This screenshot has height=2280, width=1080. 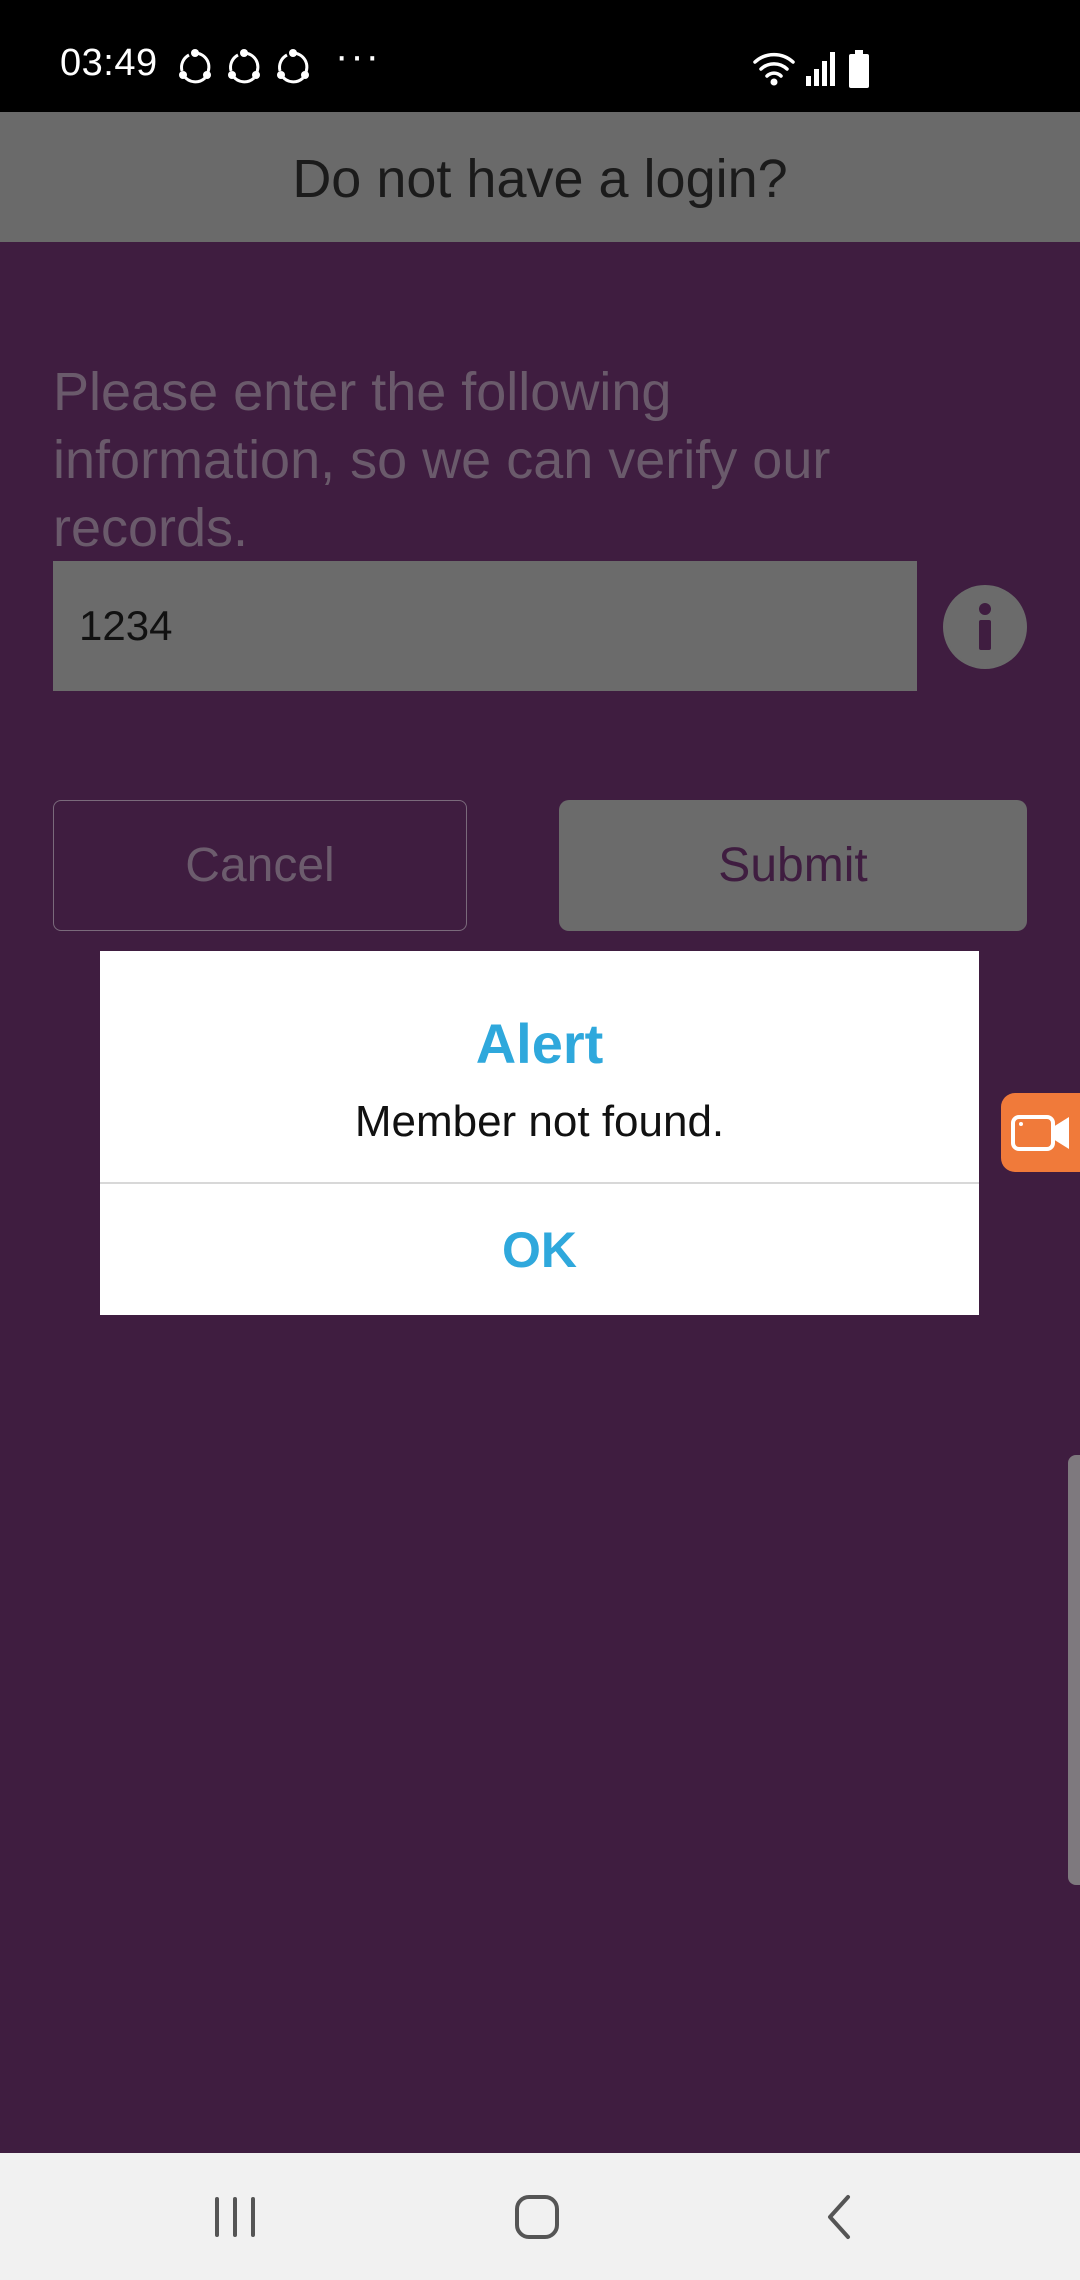 I want to click on ok-button: OK, so click(x=539, y=1249).